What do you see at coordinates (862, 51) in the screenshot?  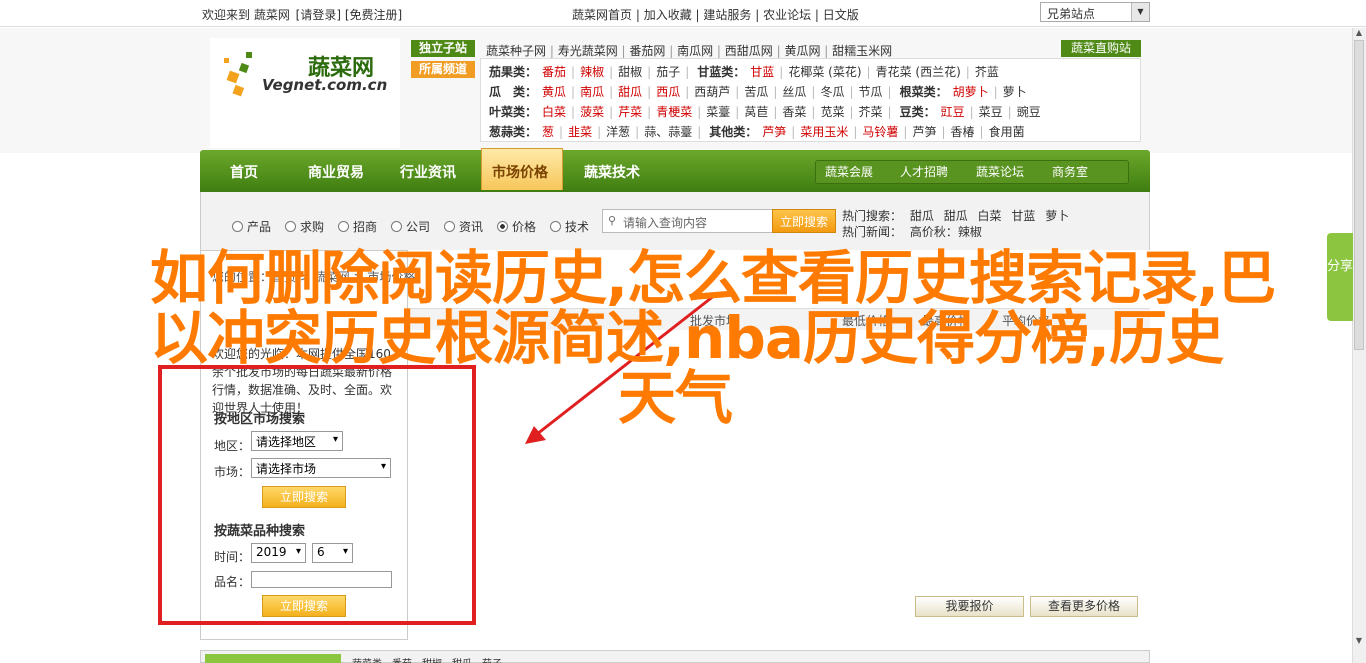 I see `sub-site-link: 甜糯玉米网` at bounding box center [862, 51].